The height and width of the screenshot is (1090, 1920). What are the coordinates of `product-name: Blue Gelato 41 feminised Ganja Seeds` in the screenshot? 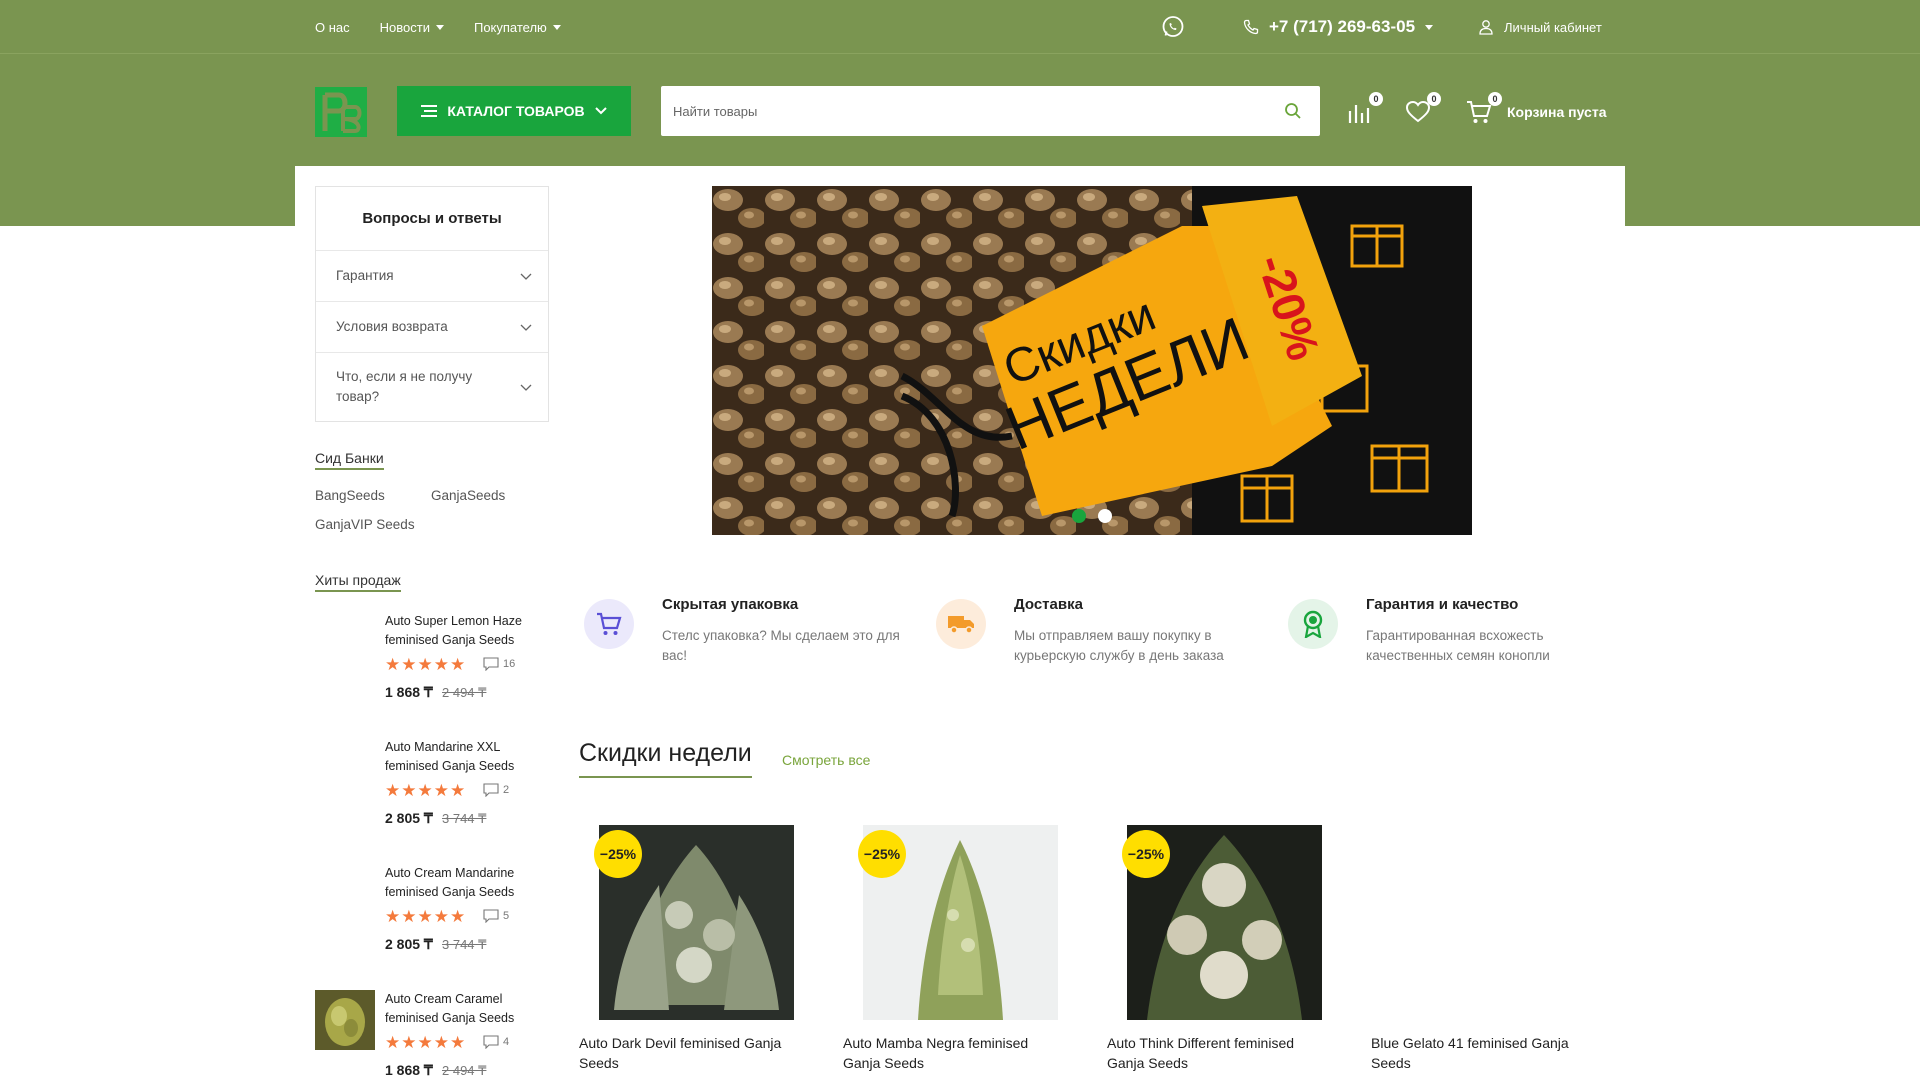 It's located at (1478, 1053).